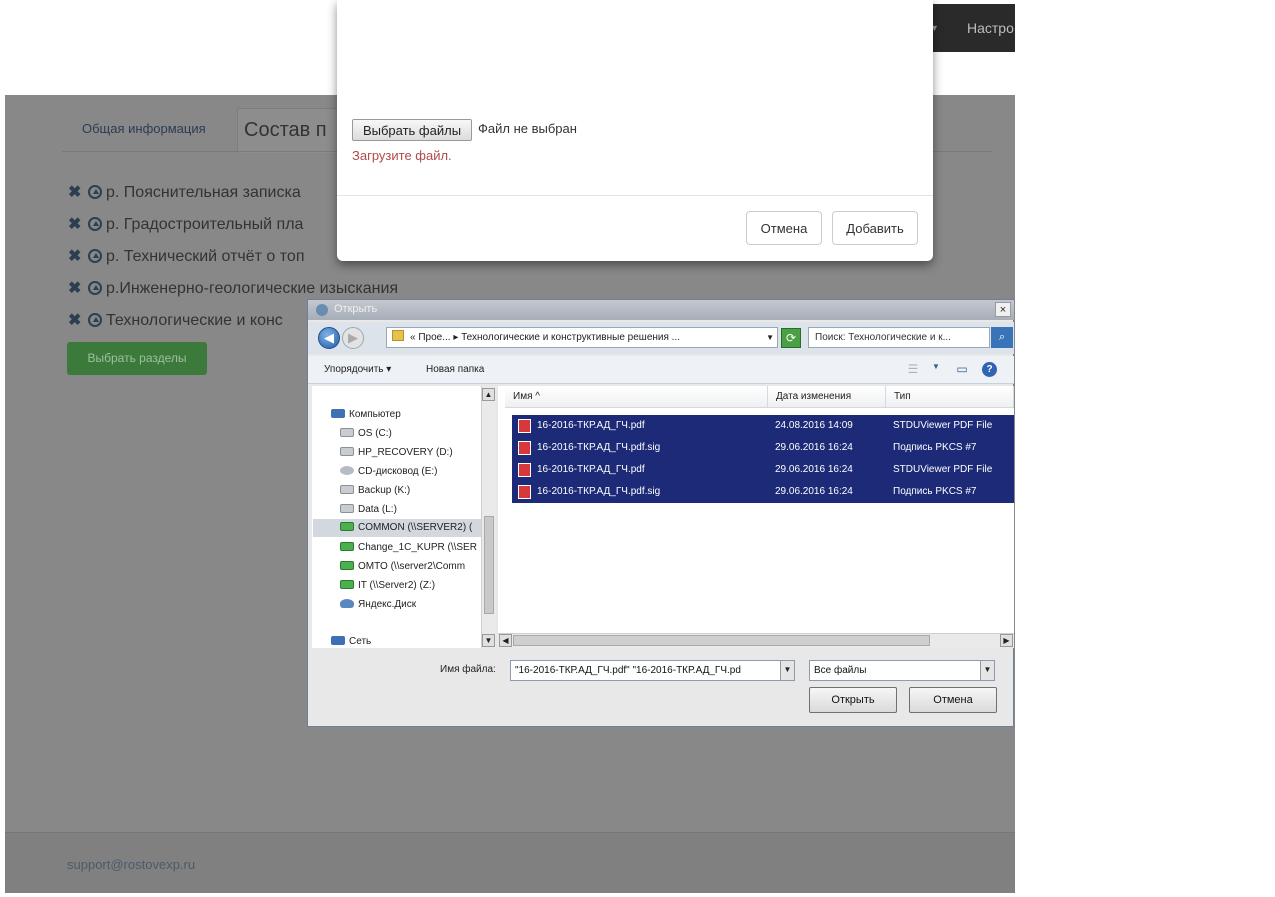  I want to click on nav-item-label: HP_RECOVERY (D:), so click(405, 452).